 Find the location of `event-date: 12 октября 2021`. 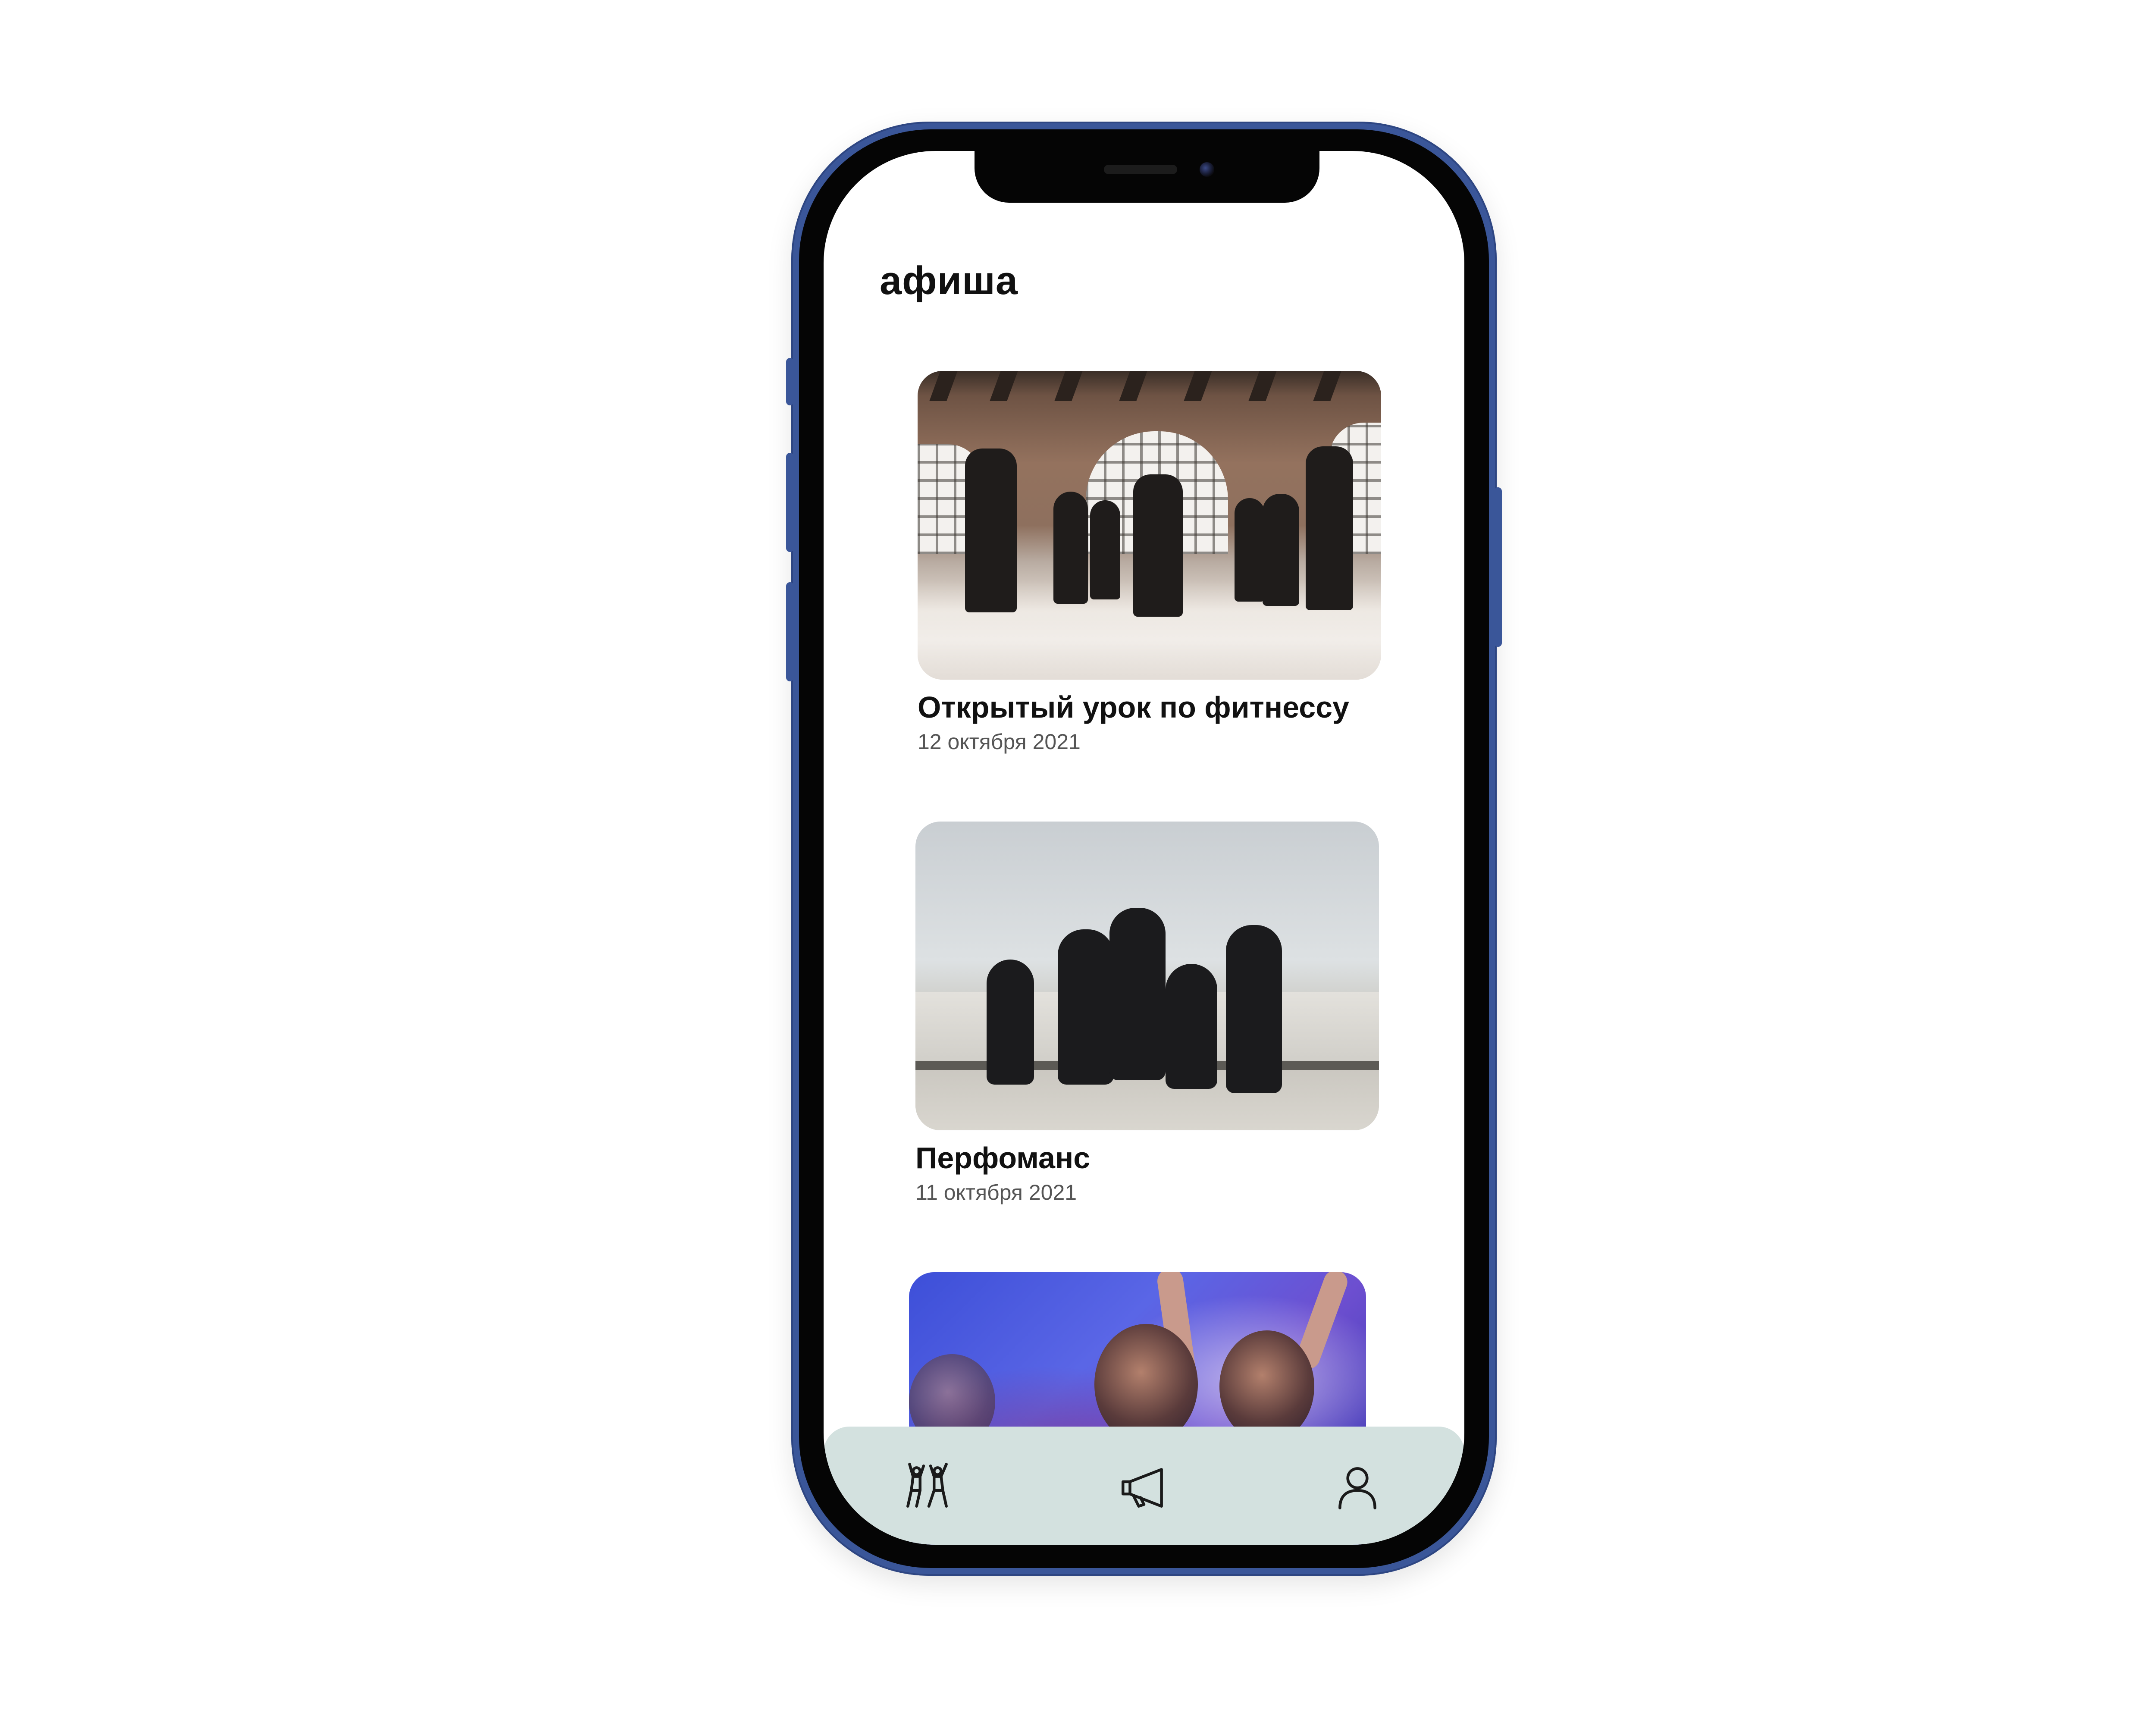

event-date: 12 октября 2021 is located at coordinates (999, 742).